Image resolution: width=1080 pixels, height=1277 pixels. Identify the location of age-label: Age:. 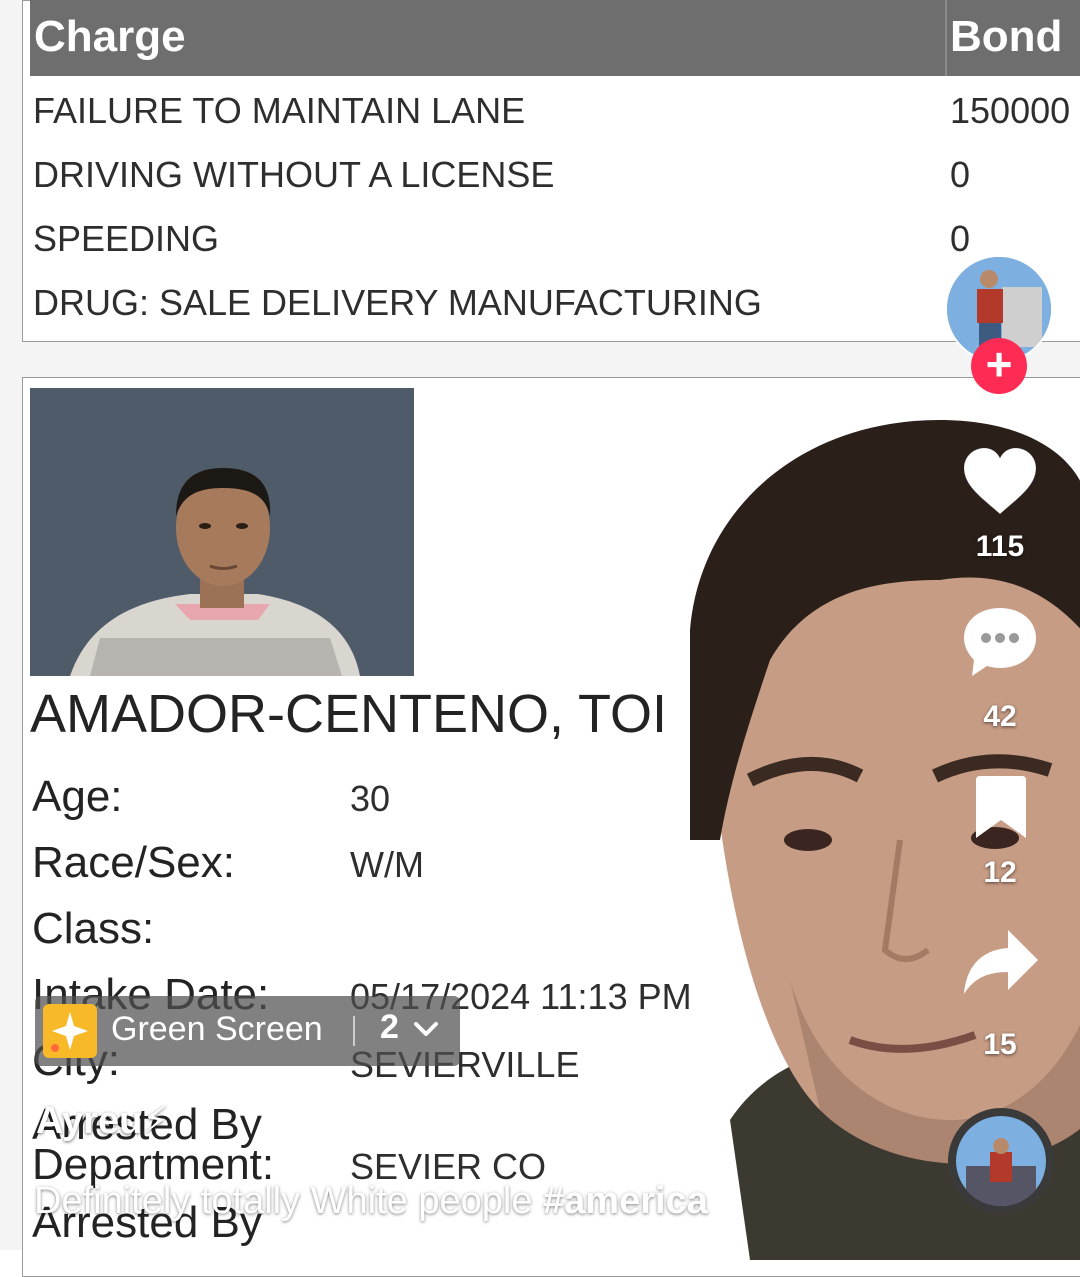
(77, 796).